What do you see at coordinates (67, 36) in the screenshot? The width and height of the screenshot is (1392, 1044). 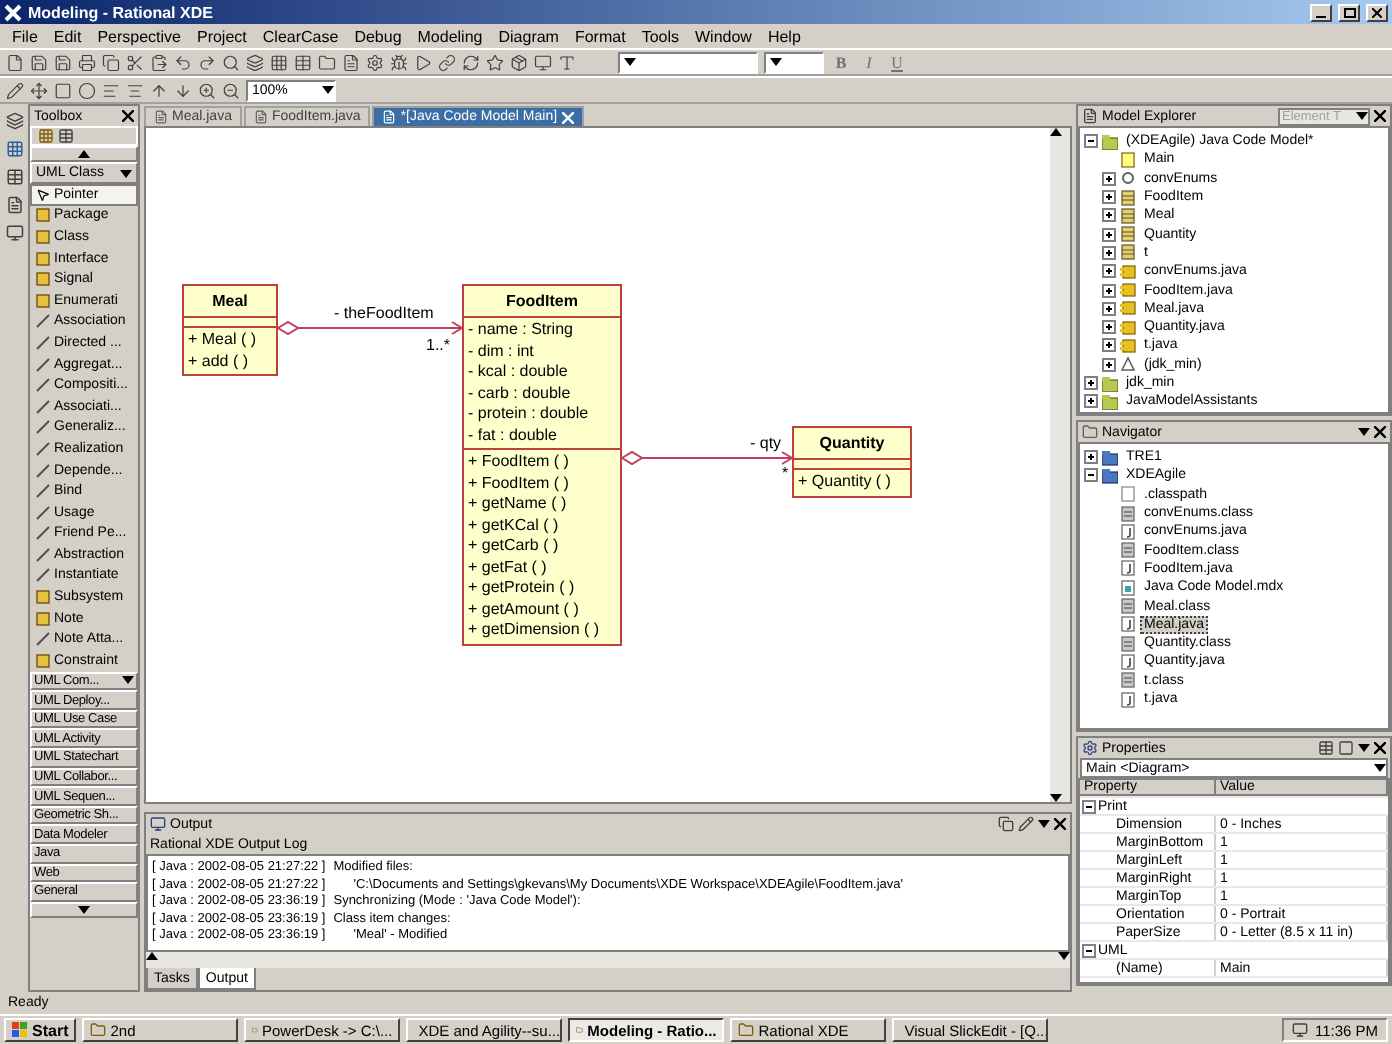 I see `menu-item: Edit` at bounding box center [67, 36].